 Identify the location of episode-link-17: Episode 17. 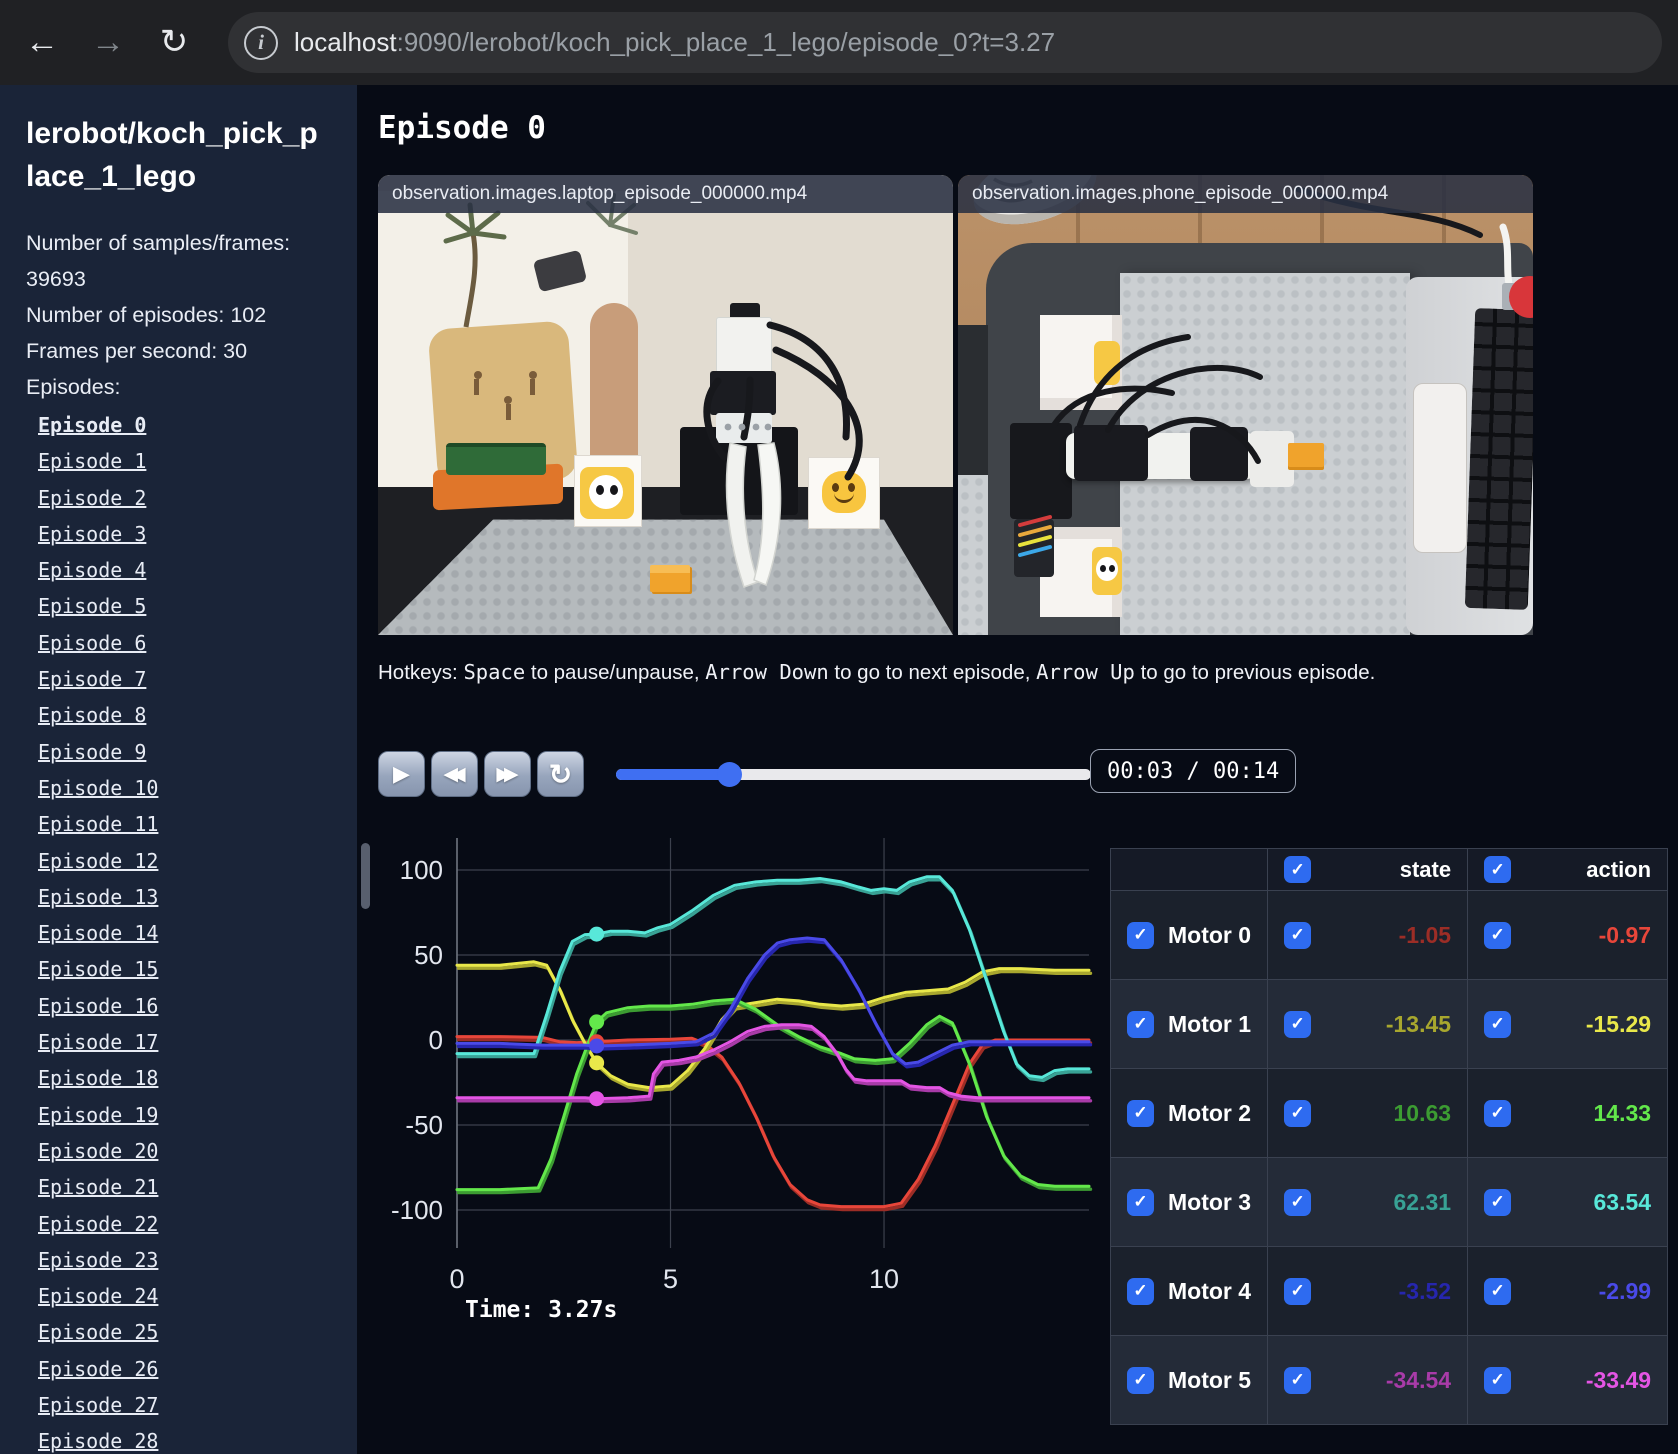
(98, 1042).